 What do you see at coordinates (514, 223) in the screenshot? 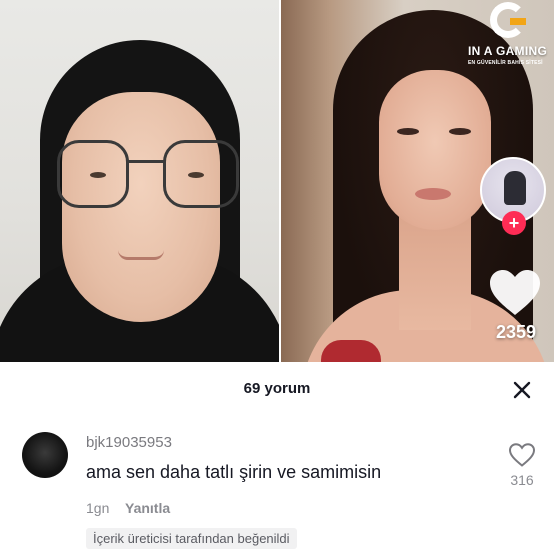
I see `follow-plus-button: +` at bounding box center [514, 223].